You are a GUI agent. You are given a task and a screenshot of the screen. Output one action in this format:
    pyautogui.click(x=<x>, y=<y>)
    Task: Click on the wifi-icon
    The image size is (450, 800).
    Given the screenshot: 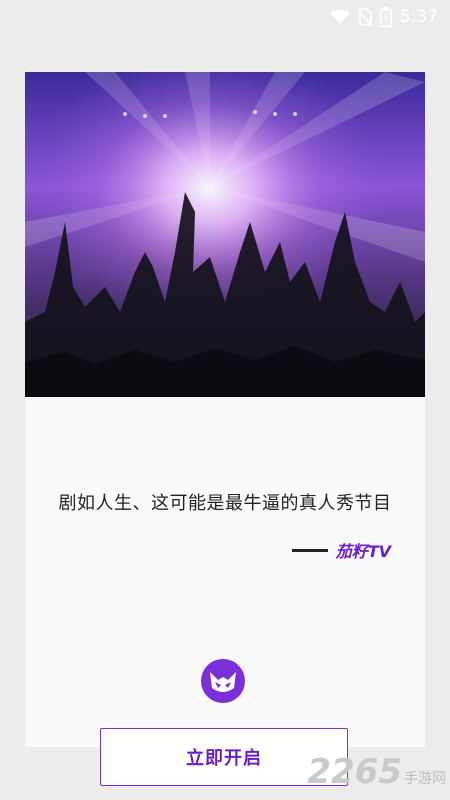 What is the action you would take?
    pyautogui.click(x=339, y=17)
    